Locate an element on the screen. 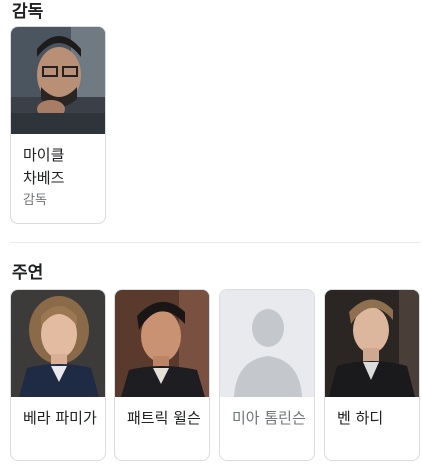 Image resolution: width=422 pixels, height=466 pixels. person-card-cast: 벤 하디 is located at coordinates (372, 375).